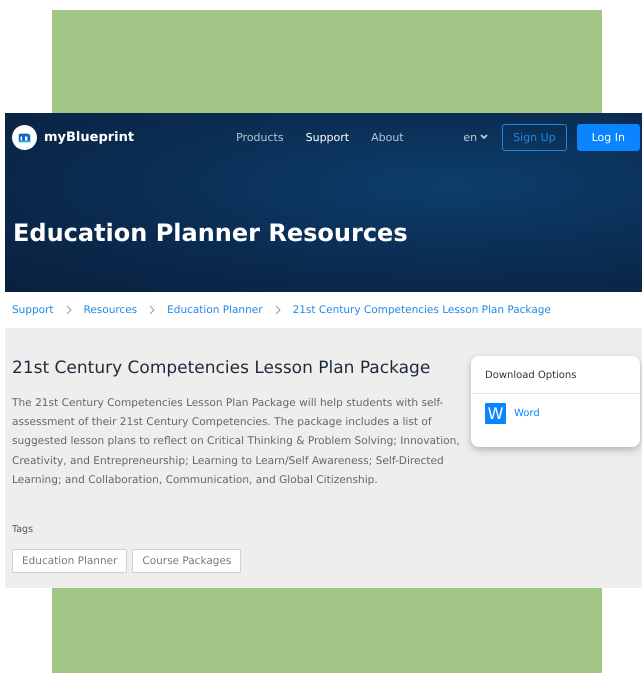 The height and width of the screenshot is (673, 642). I want to click on brand-name: myBlueprint, so click(89, 137).